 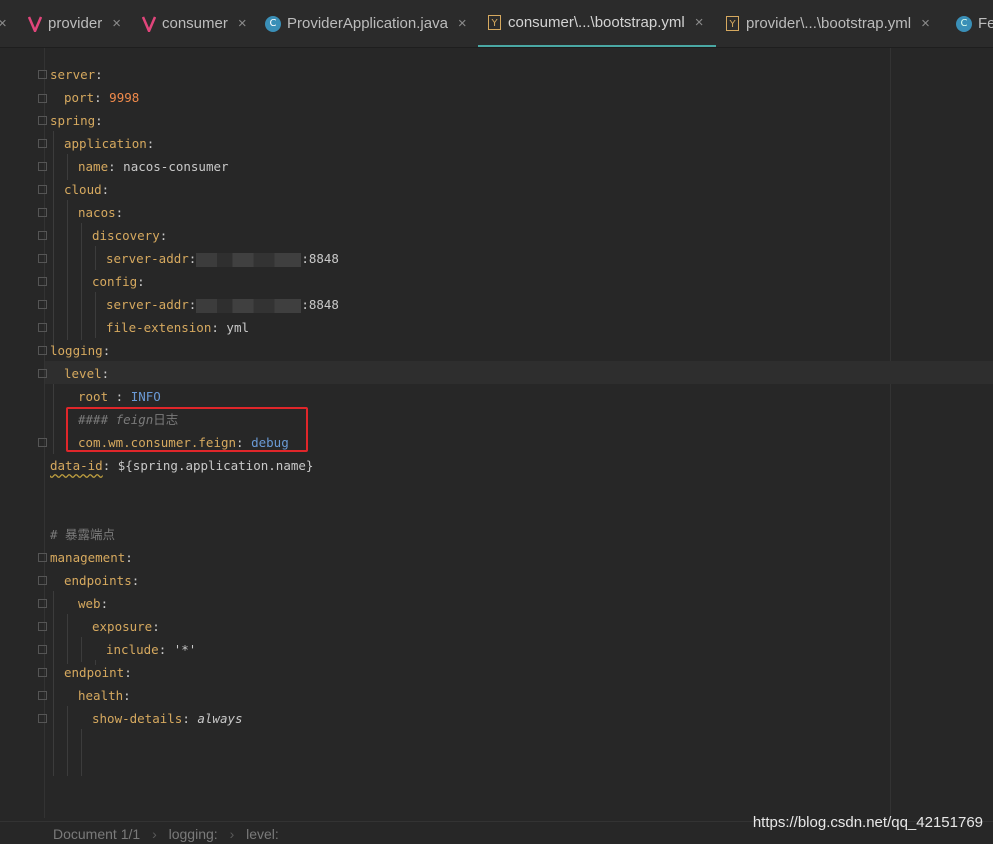 What do you see at coordinates (101, 695) in the screenshot?
I see `yaml-key: health` at bounding box center [101, 695].